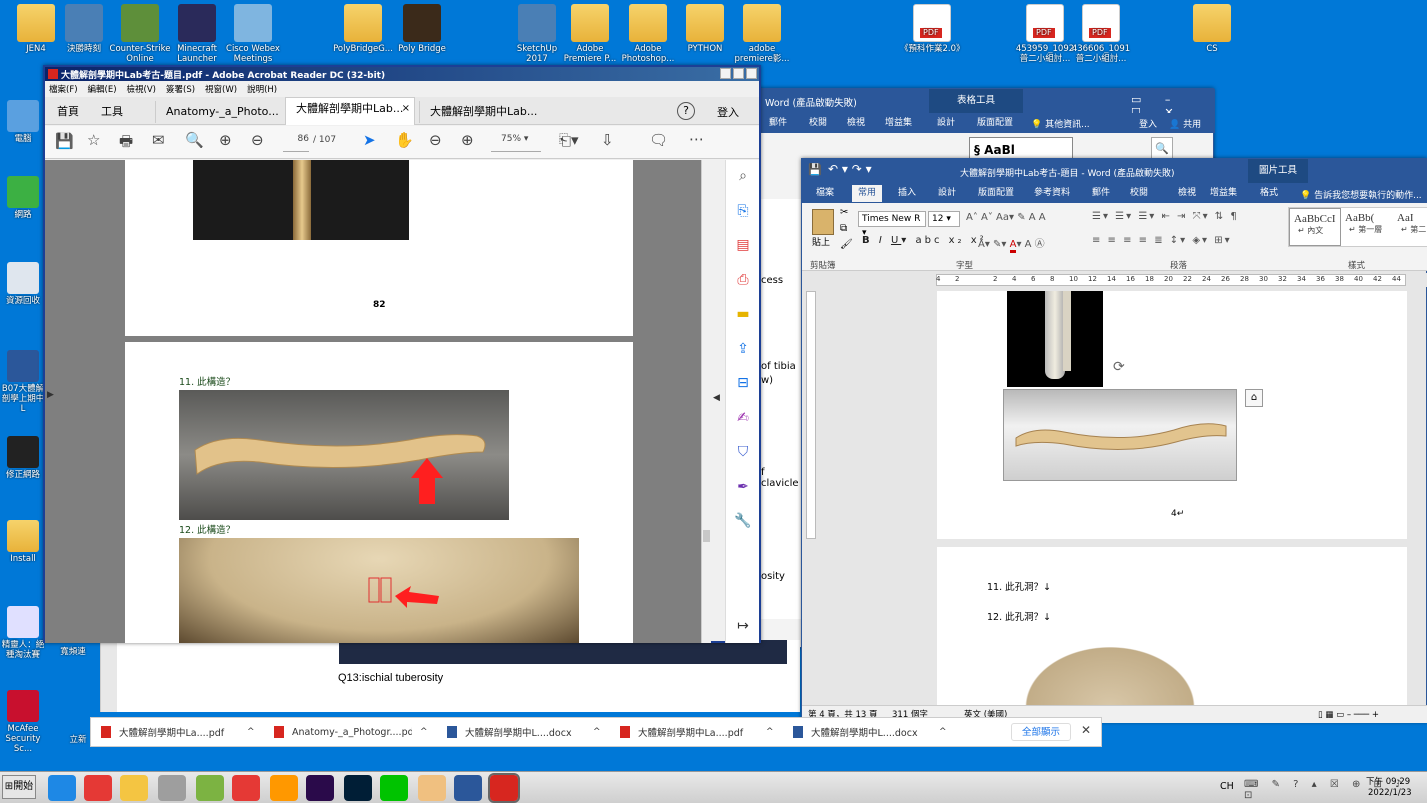 This screenshot has height=803, width=1427. I want to click on font-color-icon: A▾ ✎▾ A▾ A Ⓐ, so click(1011, 244).